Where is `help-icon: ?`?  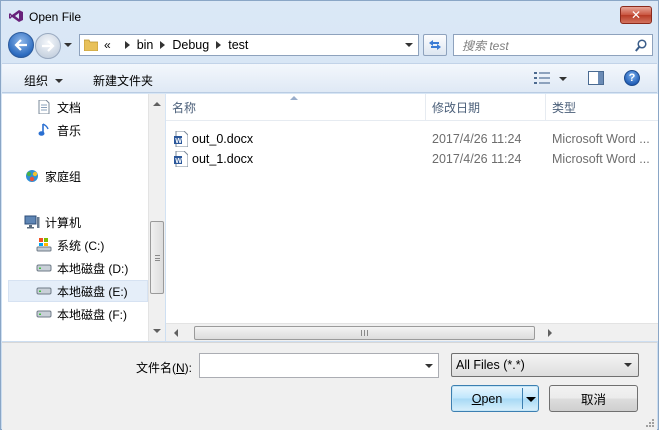
help-icon: ? is located at coordinates (632, 78).